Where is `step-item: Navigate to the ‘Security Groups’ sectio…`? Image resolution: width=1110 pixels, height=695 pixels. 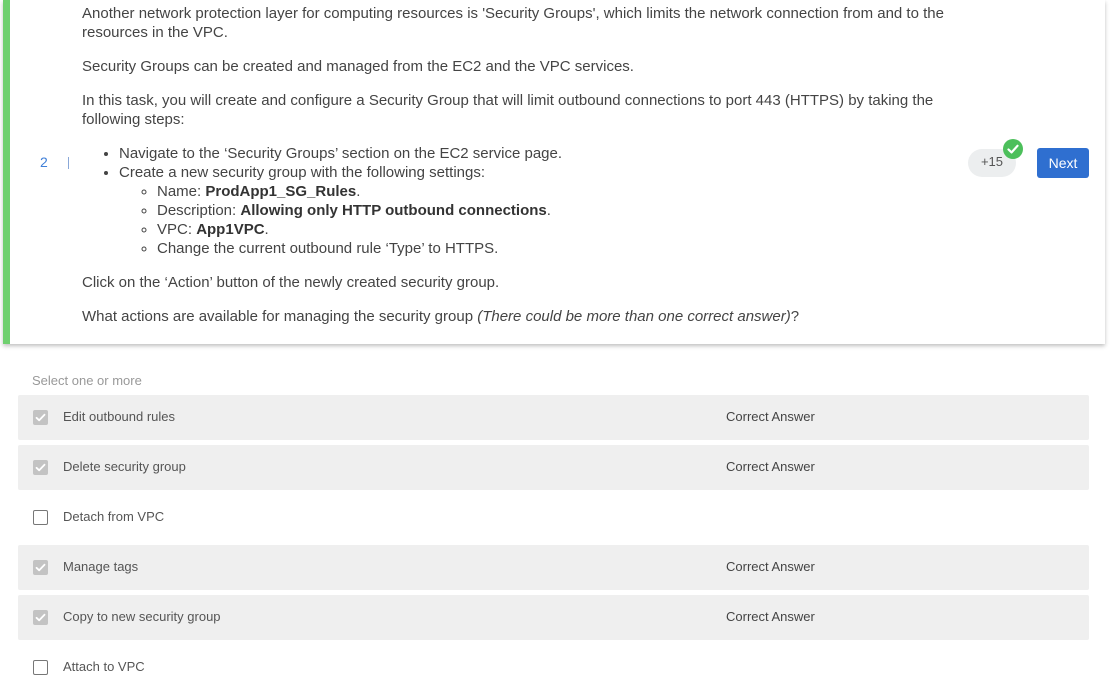
step-item: Navigate to the ‘Security Groups’ sectio… is located at coordinates (540, 153).